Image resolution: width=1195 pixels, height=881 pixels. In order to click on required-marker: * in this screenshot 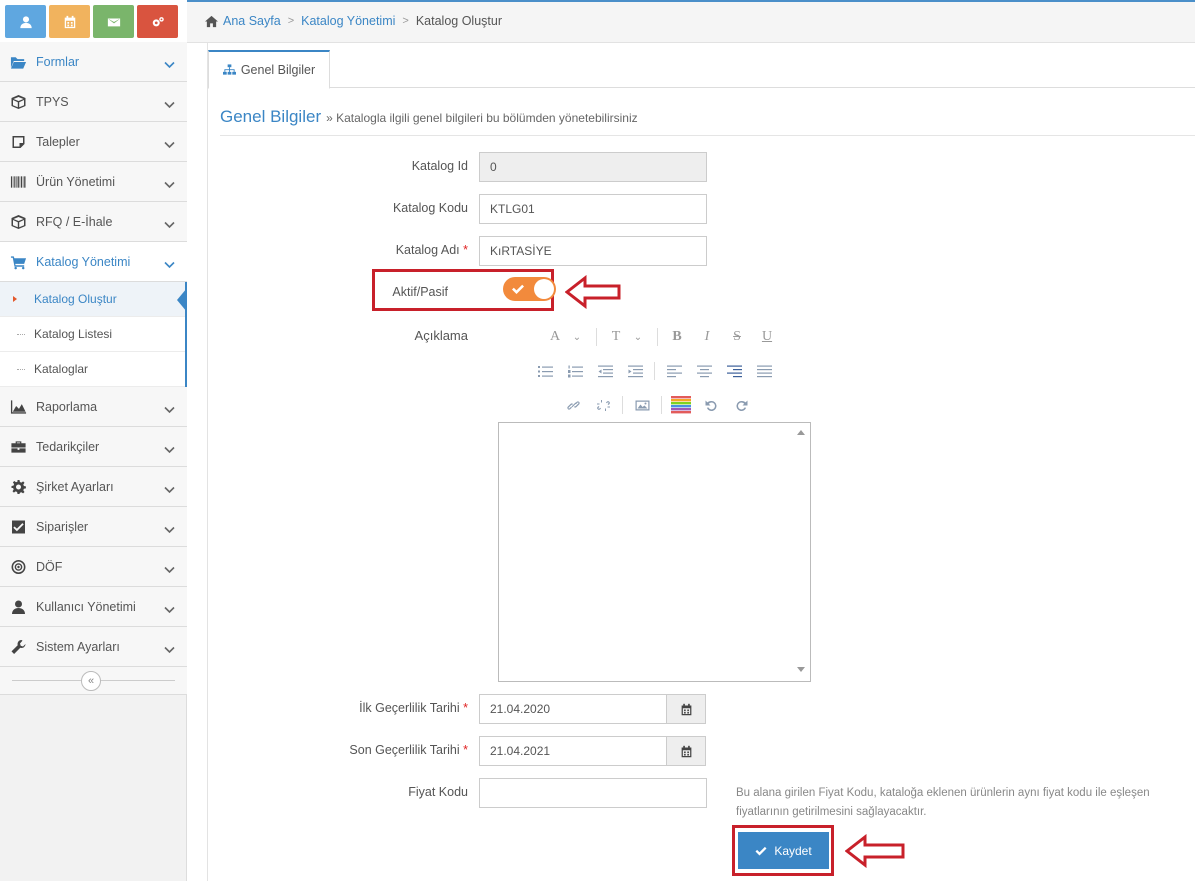, I will do `click(465, 750)`.